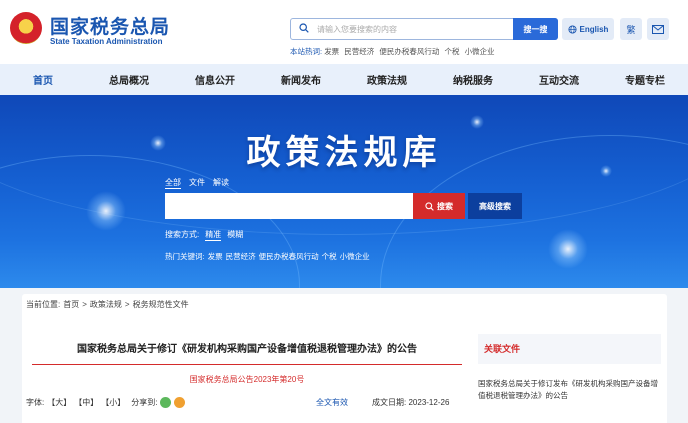 The image size is (688, 423). Describe the element at coordinates (409, 51) in the screenshot. I see `hotword-link: 便民办税春风行动` at that location.